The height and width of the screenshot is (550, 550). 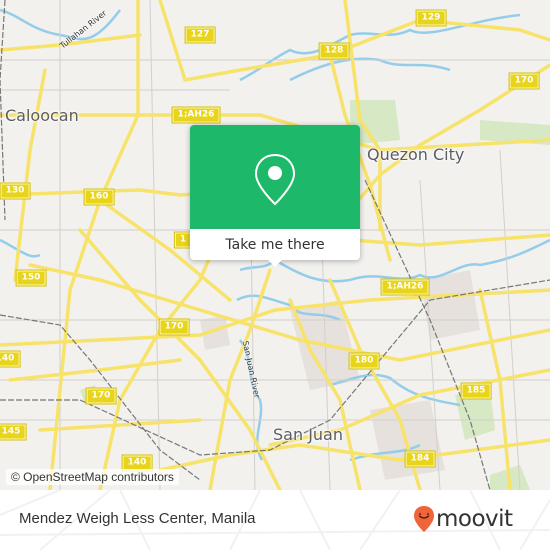 I want to click on route-shield: 150, so click(x=31, y=278).